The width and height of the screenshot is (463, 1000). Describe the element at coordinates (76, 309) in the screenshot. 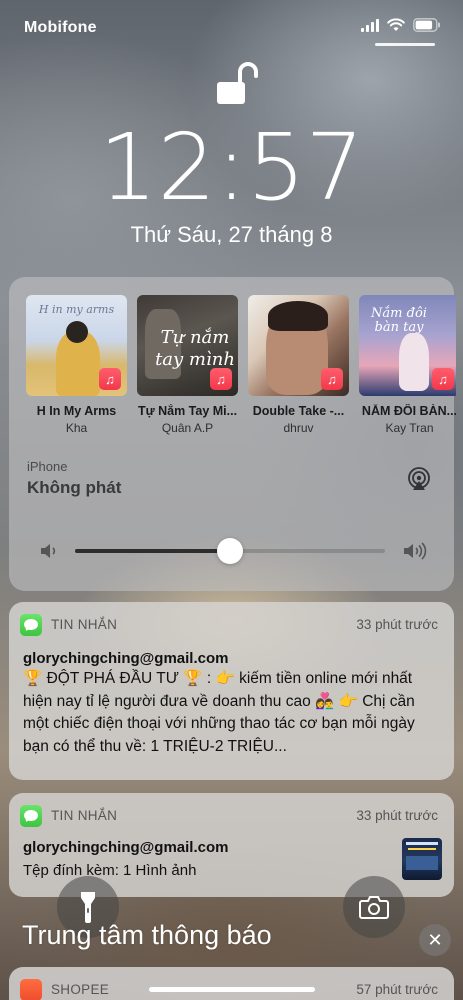

I see `album-cover-text: H in my arms` at that location.